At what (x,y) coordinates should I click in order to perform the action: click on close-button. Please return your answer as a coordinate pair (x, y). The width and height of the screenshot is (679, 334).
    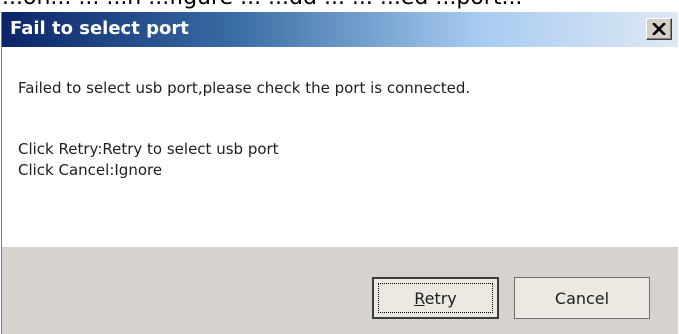
    Looking at the image, I should click on (659, 29).